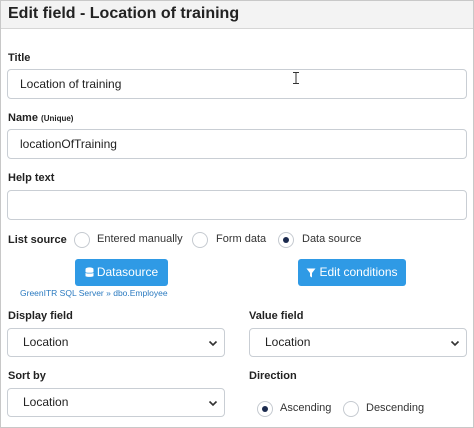 This screenshot has height=428, width=474. Describe the element at coordinates (273, 376) in the screenshot. I see `direction-label: Direction` at that location.